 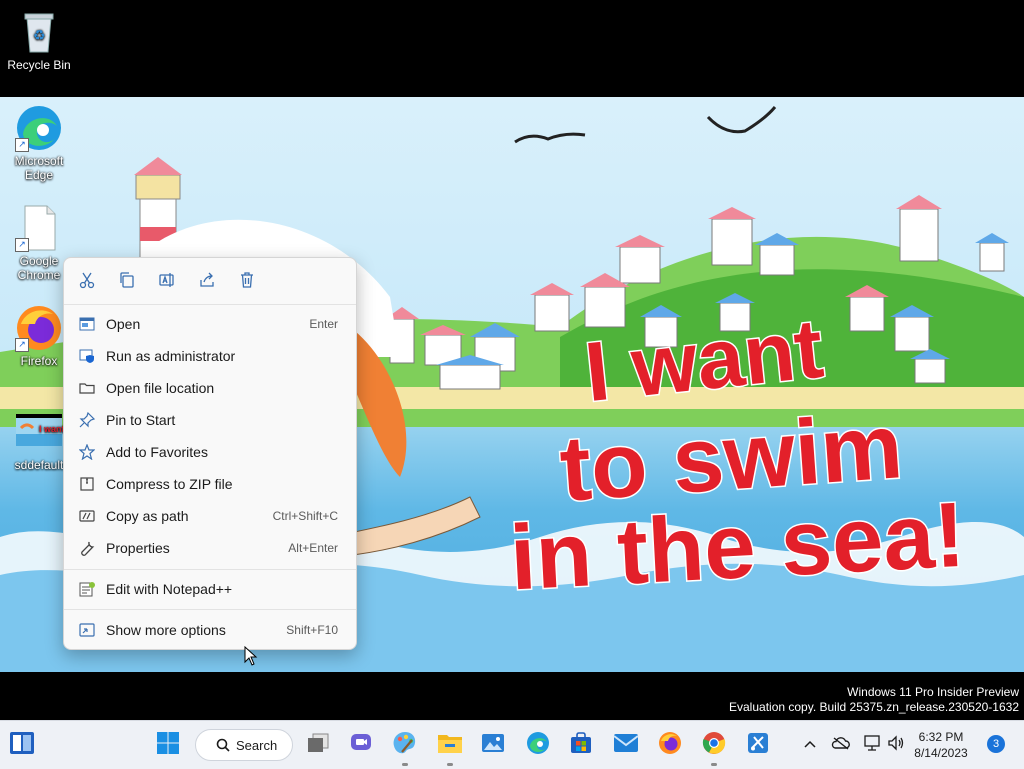 I want to click on chrome-icon, so click(x=714, y=745).